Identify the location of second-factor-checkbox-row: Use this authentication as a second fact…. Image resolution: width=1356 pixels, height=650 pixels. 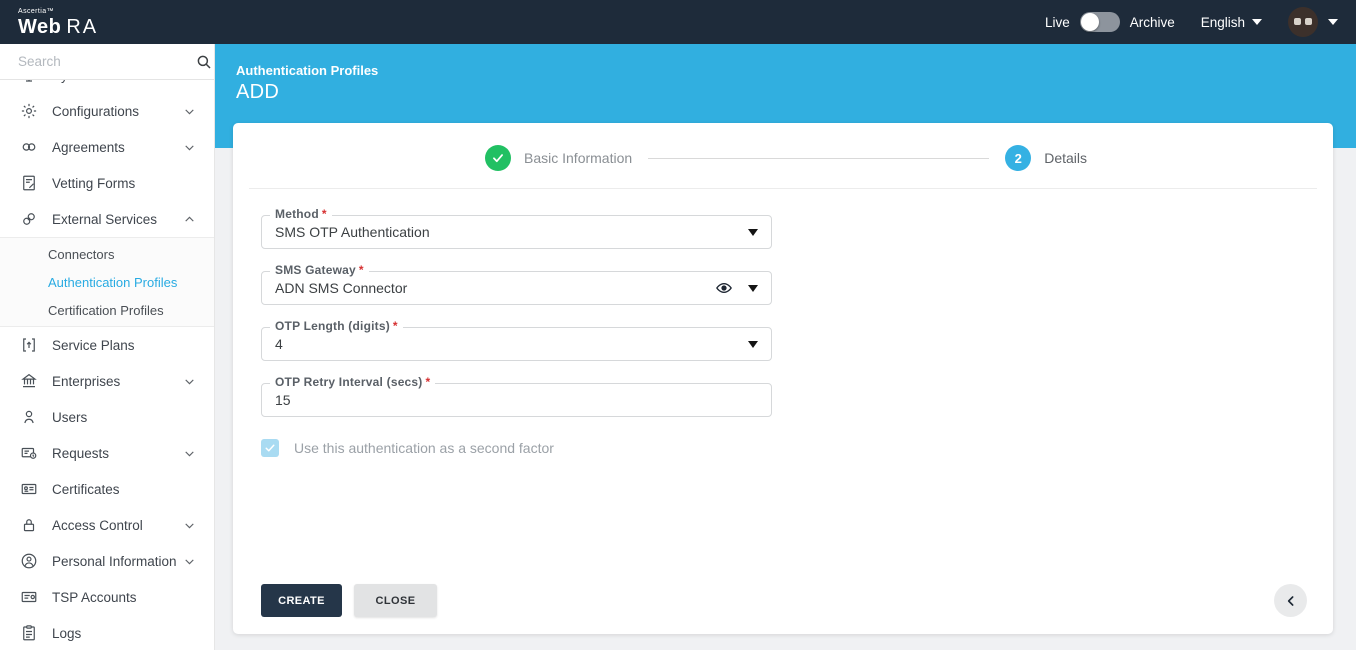
(797, 448).